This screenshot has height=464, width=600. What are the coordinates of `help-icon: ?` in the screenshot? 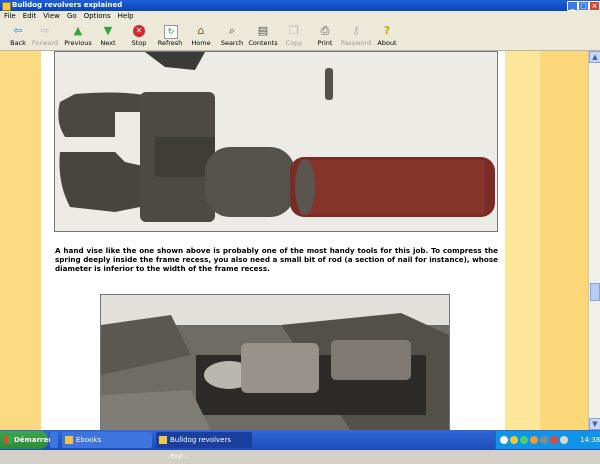 It's located at (387, 30).